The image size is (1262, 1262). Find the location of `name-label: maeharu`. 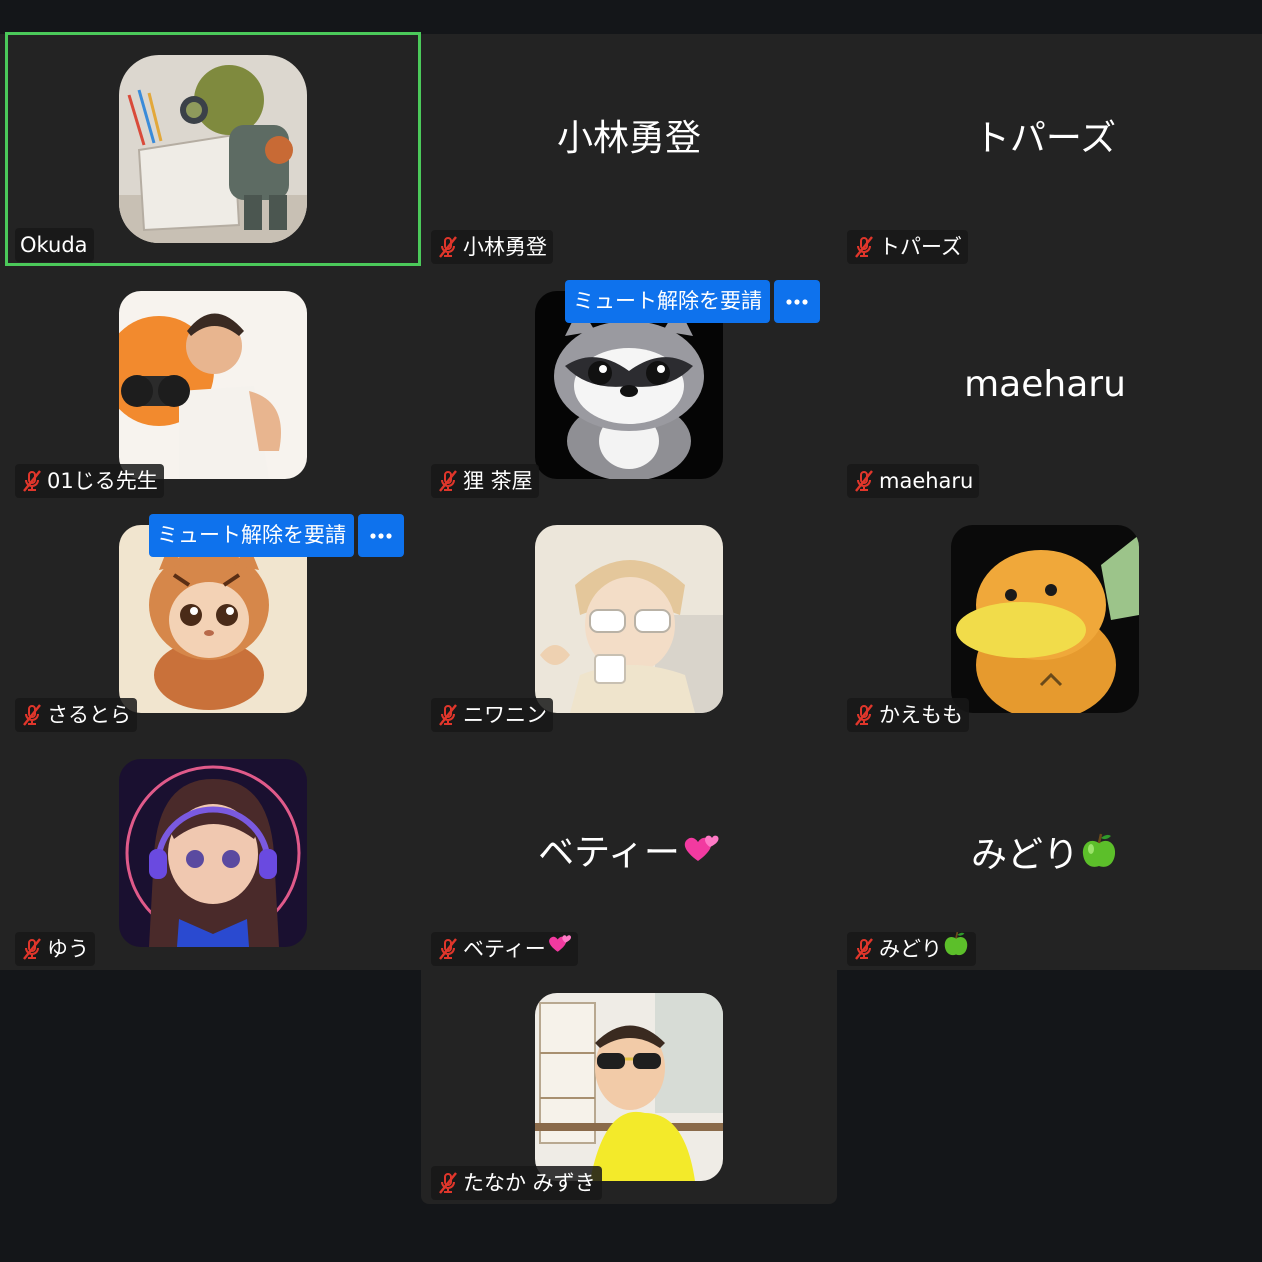

name-label: maeharu is located at coordinates (913, 481).